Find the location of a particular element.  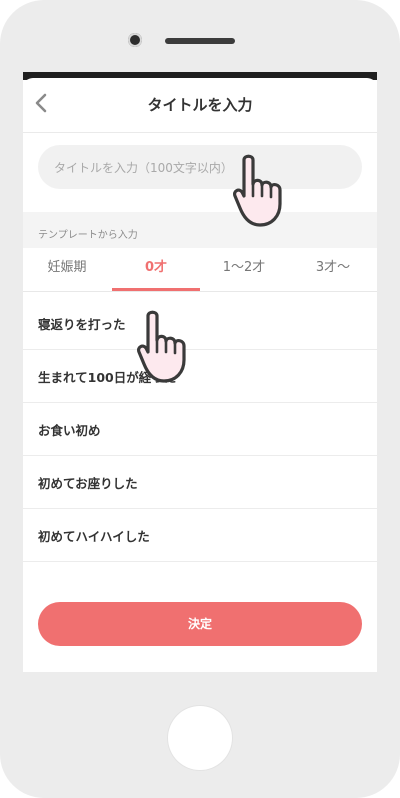

sheet-header: タイトルを入力 is located at coordinates (200, 105).